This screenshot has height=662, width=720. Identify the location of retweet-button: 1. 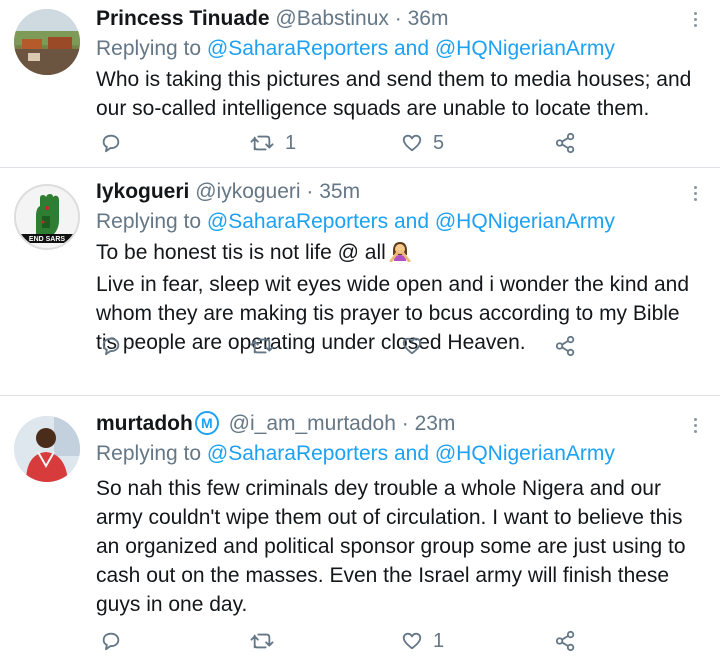
(272, 143).